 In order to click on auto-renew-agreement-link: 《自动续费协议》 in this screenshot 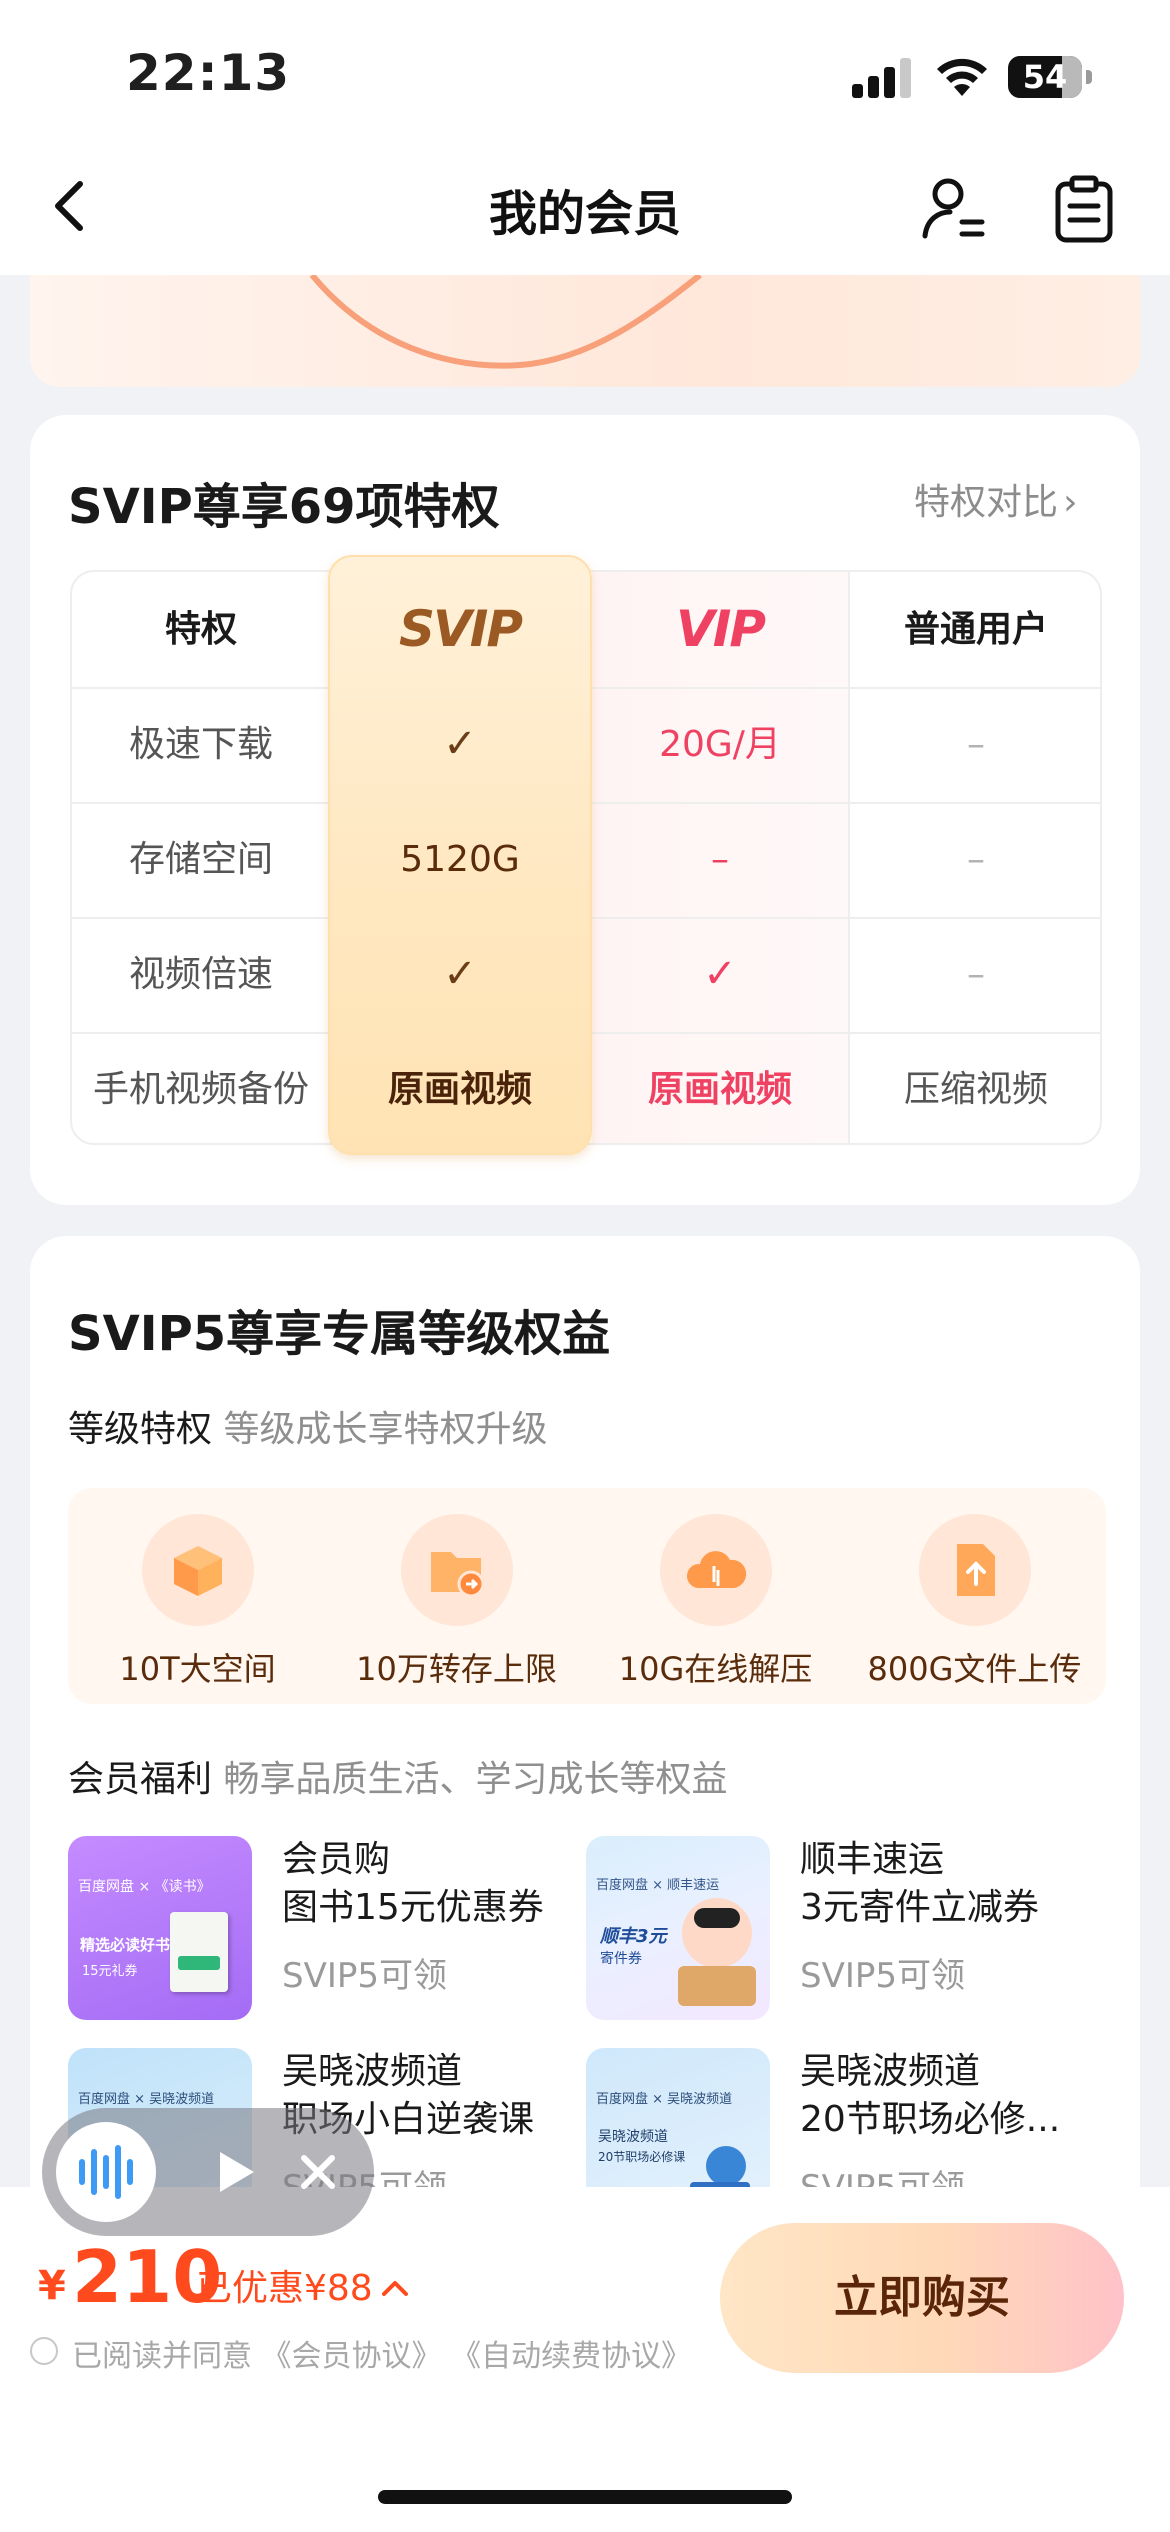, I will do `click(571, 2356)`.